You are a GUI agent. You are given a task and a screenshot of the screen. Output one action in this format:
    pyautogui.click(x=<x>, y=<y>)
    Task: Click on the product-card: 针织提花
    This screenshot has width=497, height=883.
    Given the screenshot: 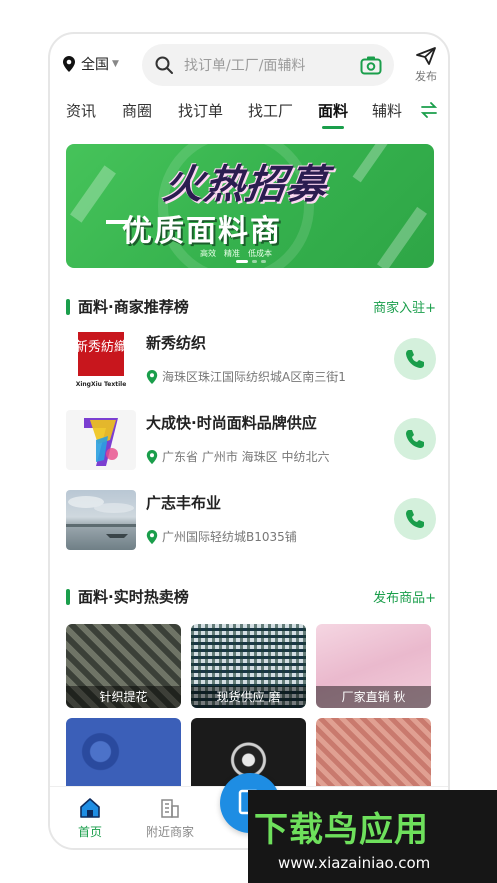 What is the action you would take?
    pyautogui.click(x=123, y=666)
    